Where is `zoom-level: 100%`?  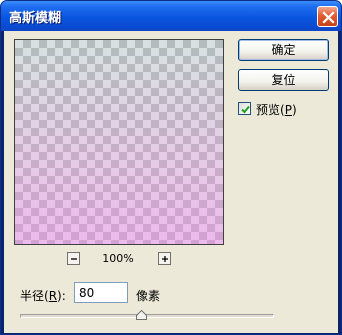
zoom-level: 100% is located at coordinates (118, 258).